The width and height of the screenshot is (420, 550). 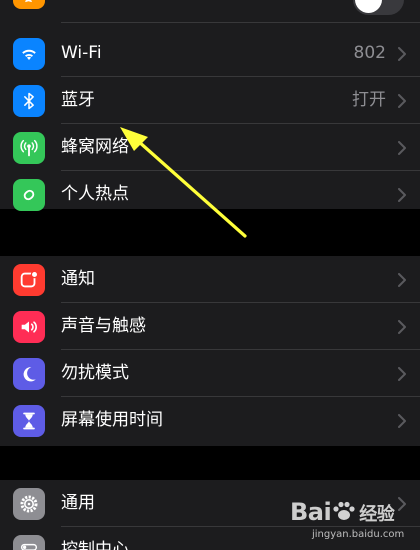 What do you see at coordinates (377, 514) in the screenshot?
I see `watermark-suffix: 经验` at bounding box center [377, 514].